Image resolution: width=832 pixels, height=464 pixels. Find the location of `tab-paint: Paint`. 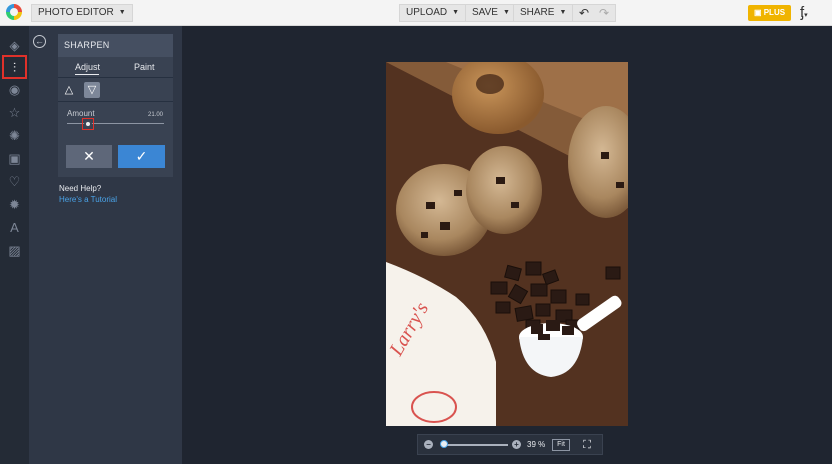

tab-paint: Paint is located at coordinates (144, 67).